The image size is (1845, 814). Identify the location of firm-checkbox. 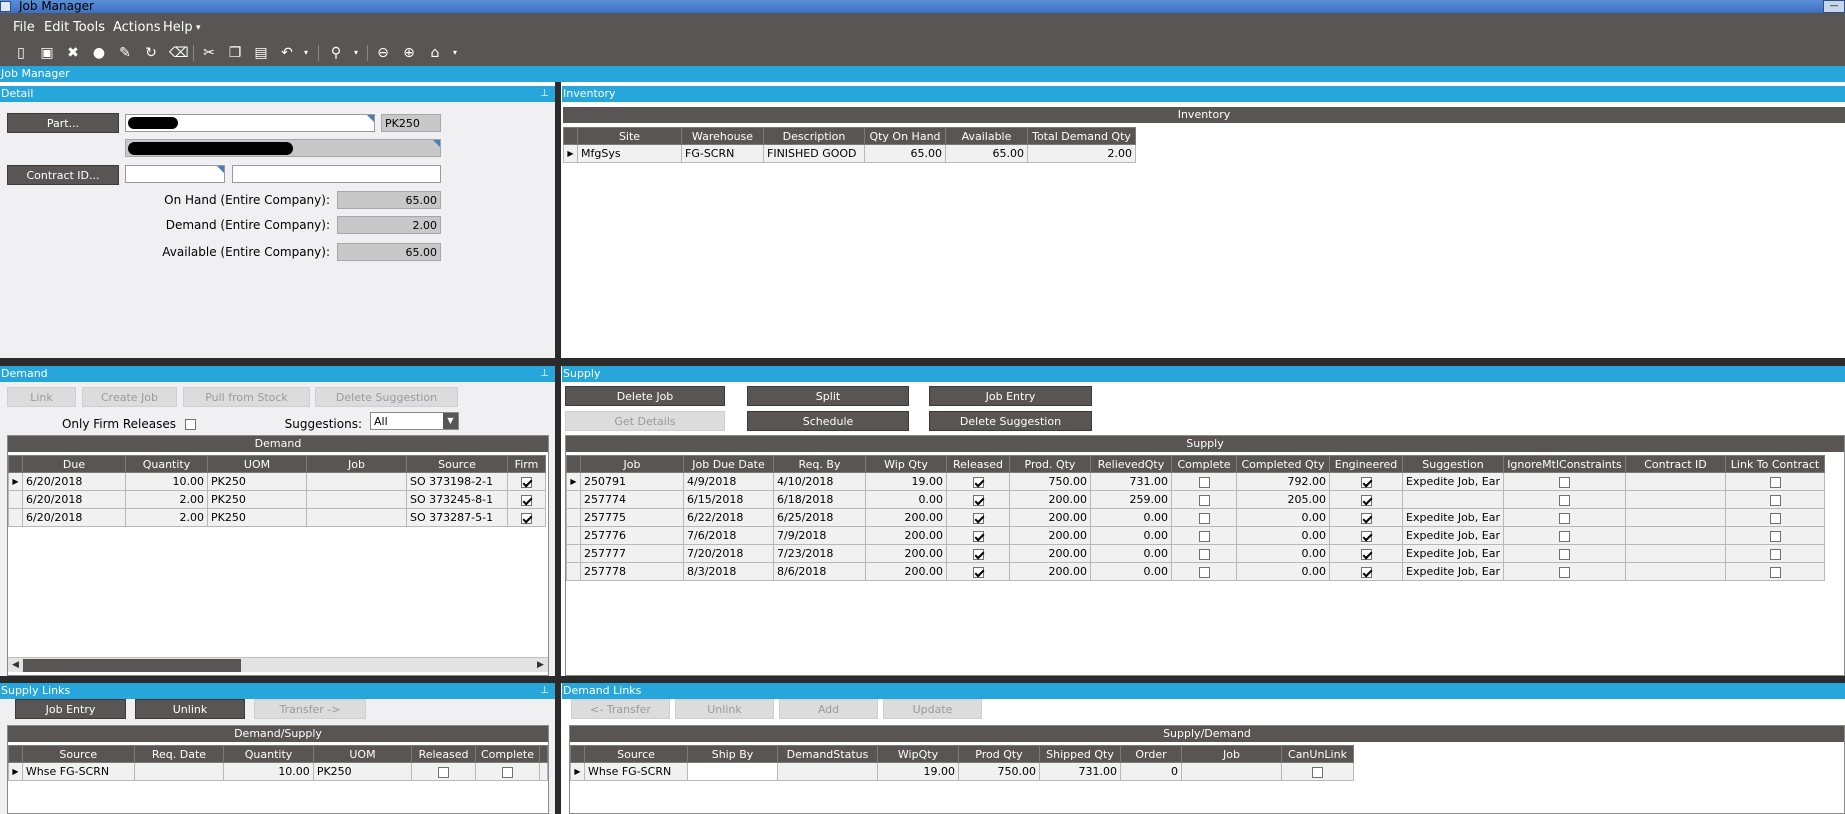
(526, 500).